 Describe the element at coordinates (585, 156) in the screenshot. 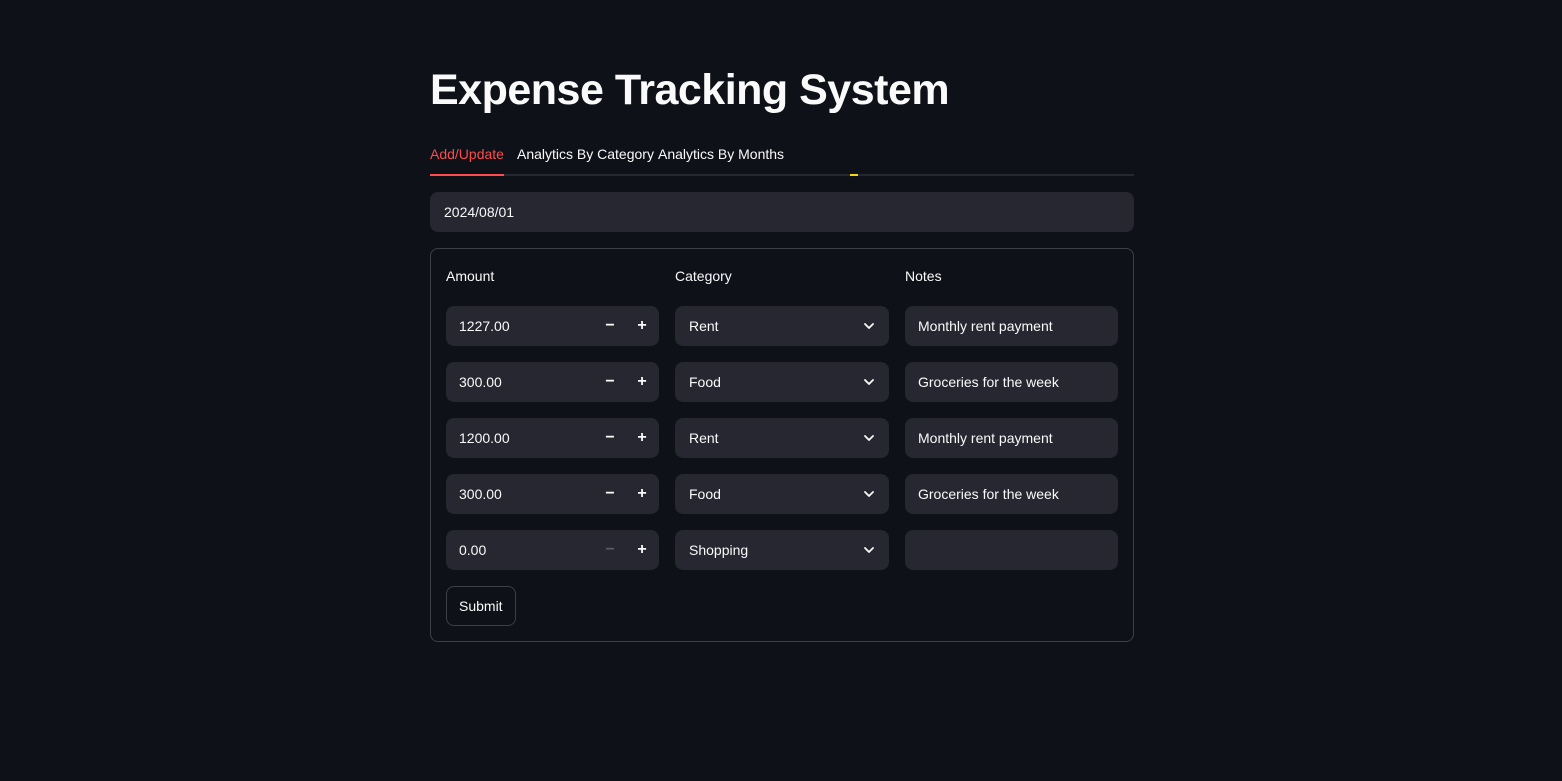

I see `tab-analytics-by-category: Analytics By Category` at that location.